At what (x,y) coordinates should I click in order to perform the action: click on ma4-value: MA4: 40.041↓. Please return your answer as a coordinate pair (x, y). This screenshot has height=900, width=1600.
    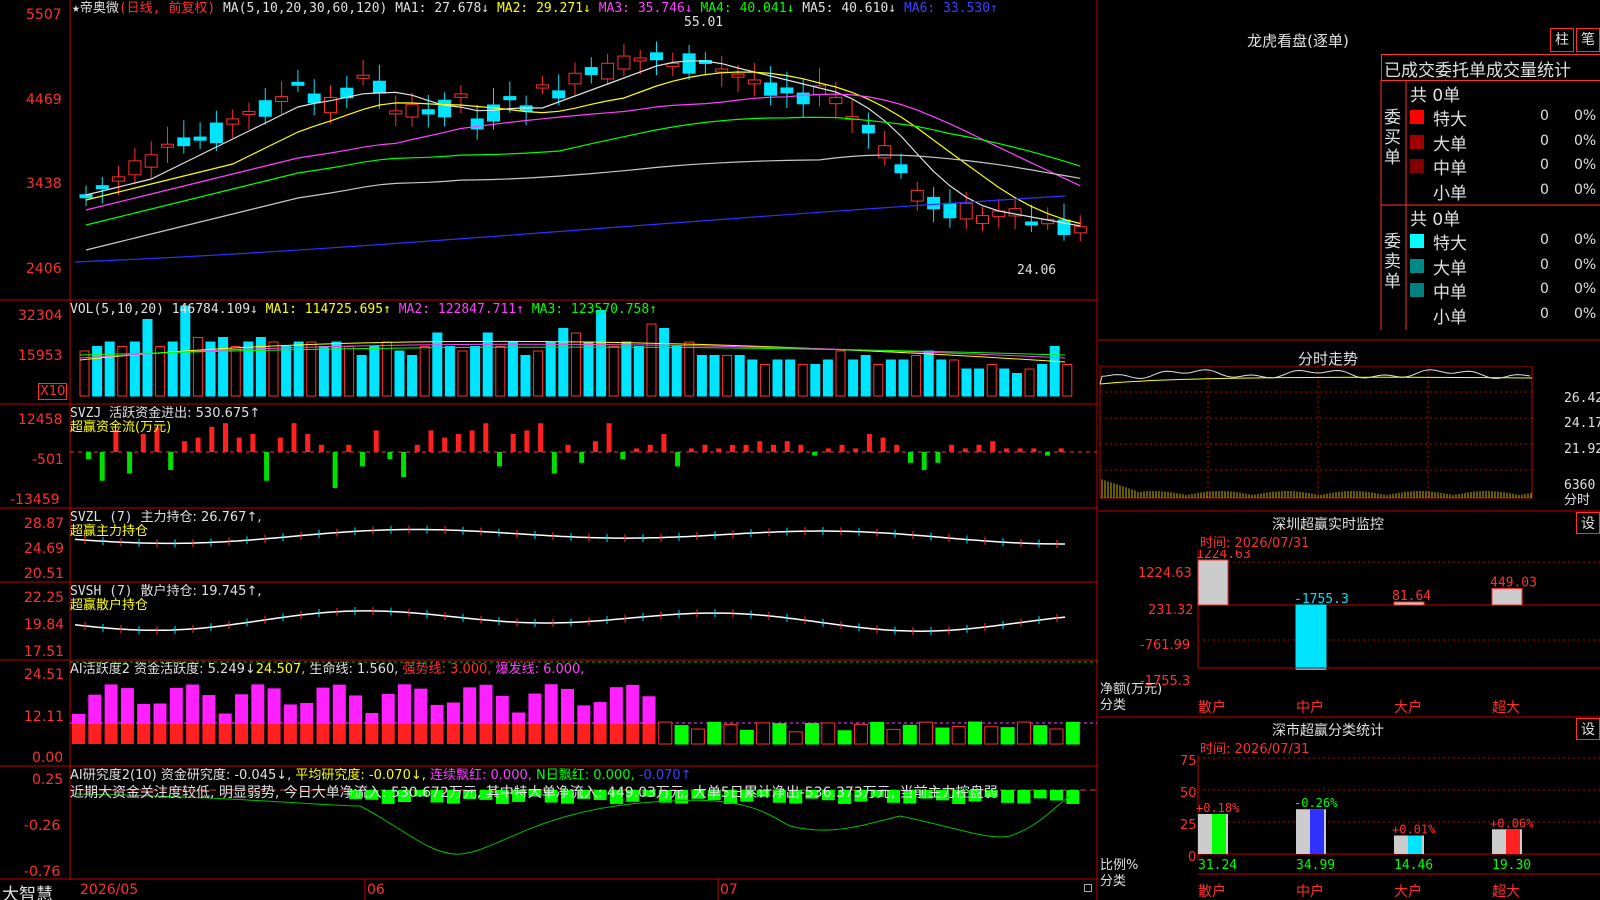
    Looking at the image, I should click on (747, 8).